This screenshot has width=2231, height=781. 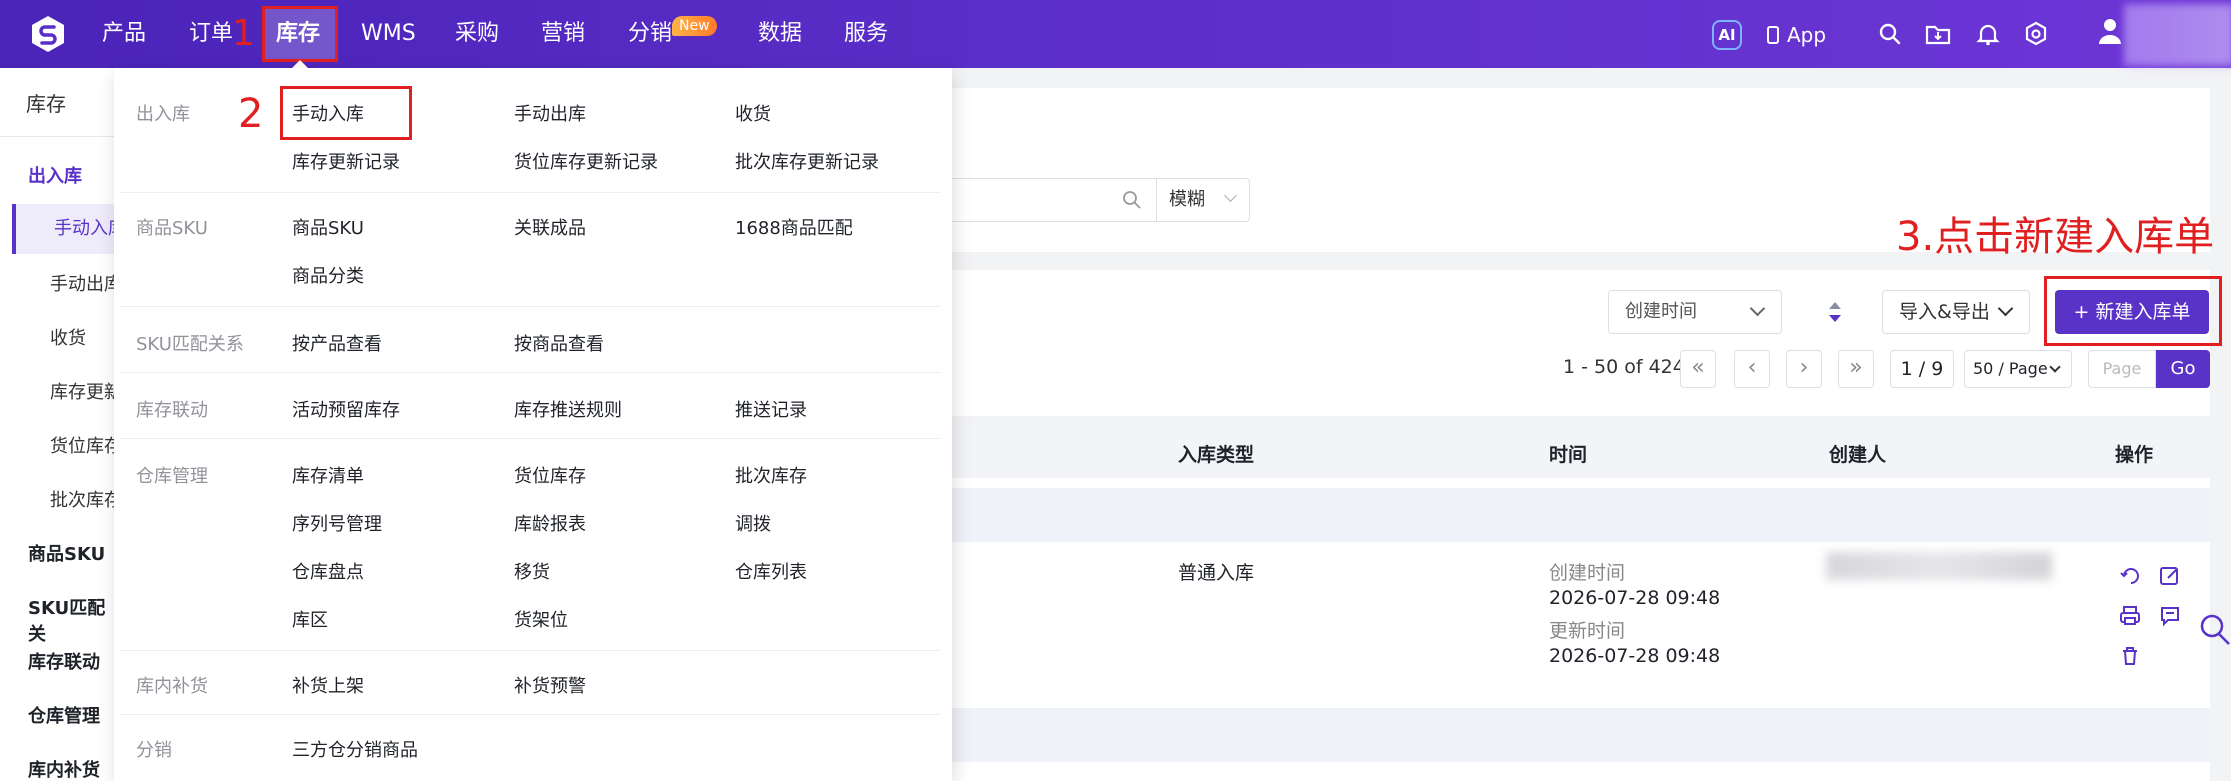 What do you see at coordinates (328, 227) in the screenshot?
I see `menu-link-product-sku: 商品SKU` at bounding box center [328, 227].